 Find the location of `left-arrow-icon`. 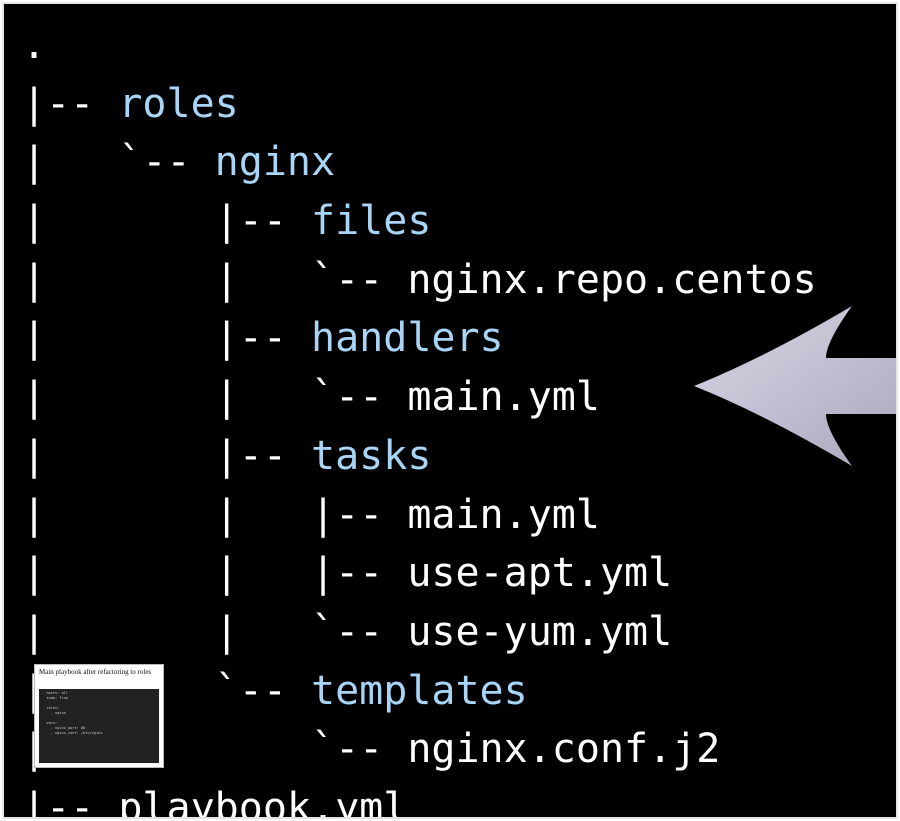

left-arrow-icon is located at coordinates (795, 386).